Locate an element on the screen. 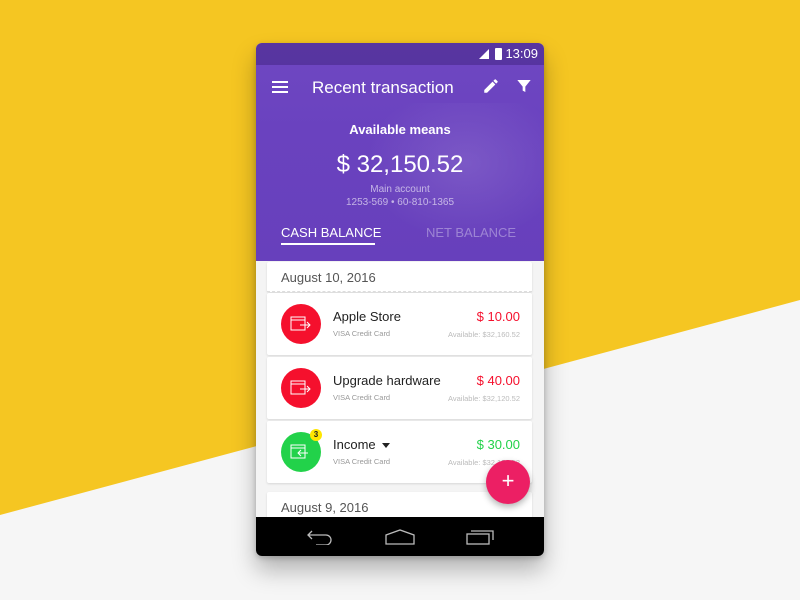 This screenshot has width=800, height=600. transaction-name: Upgrade hardware is located at coordinates (387, 380).